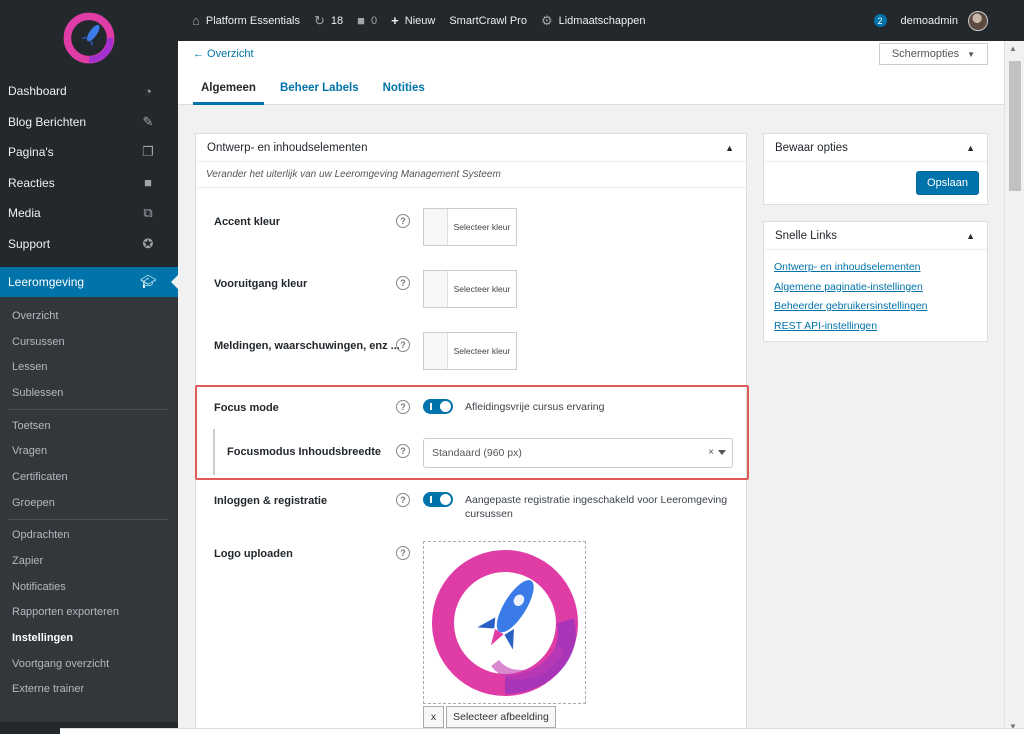 This screenshot has width=1024, height=734. Describe the element at coordinates (319, 20) in the screenshot. I see `updates-icon: ↻` at that location.